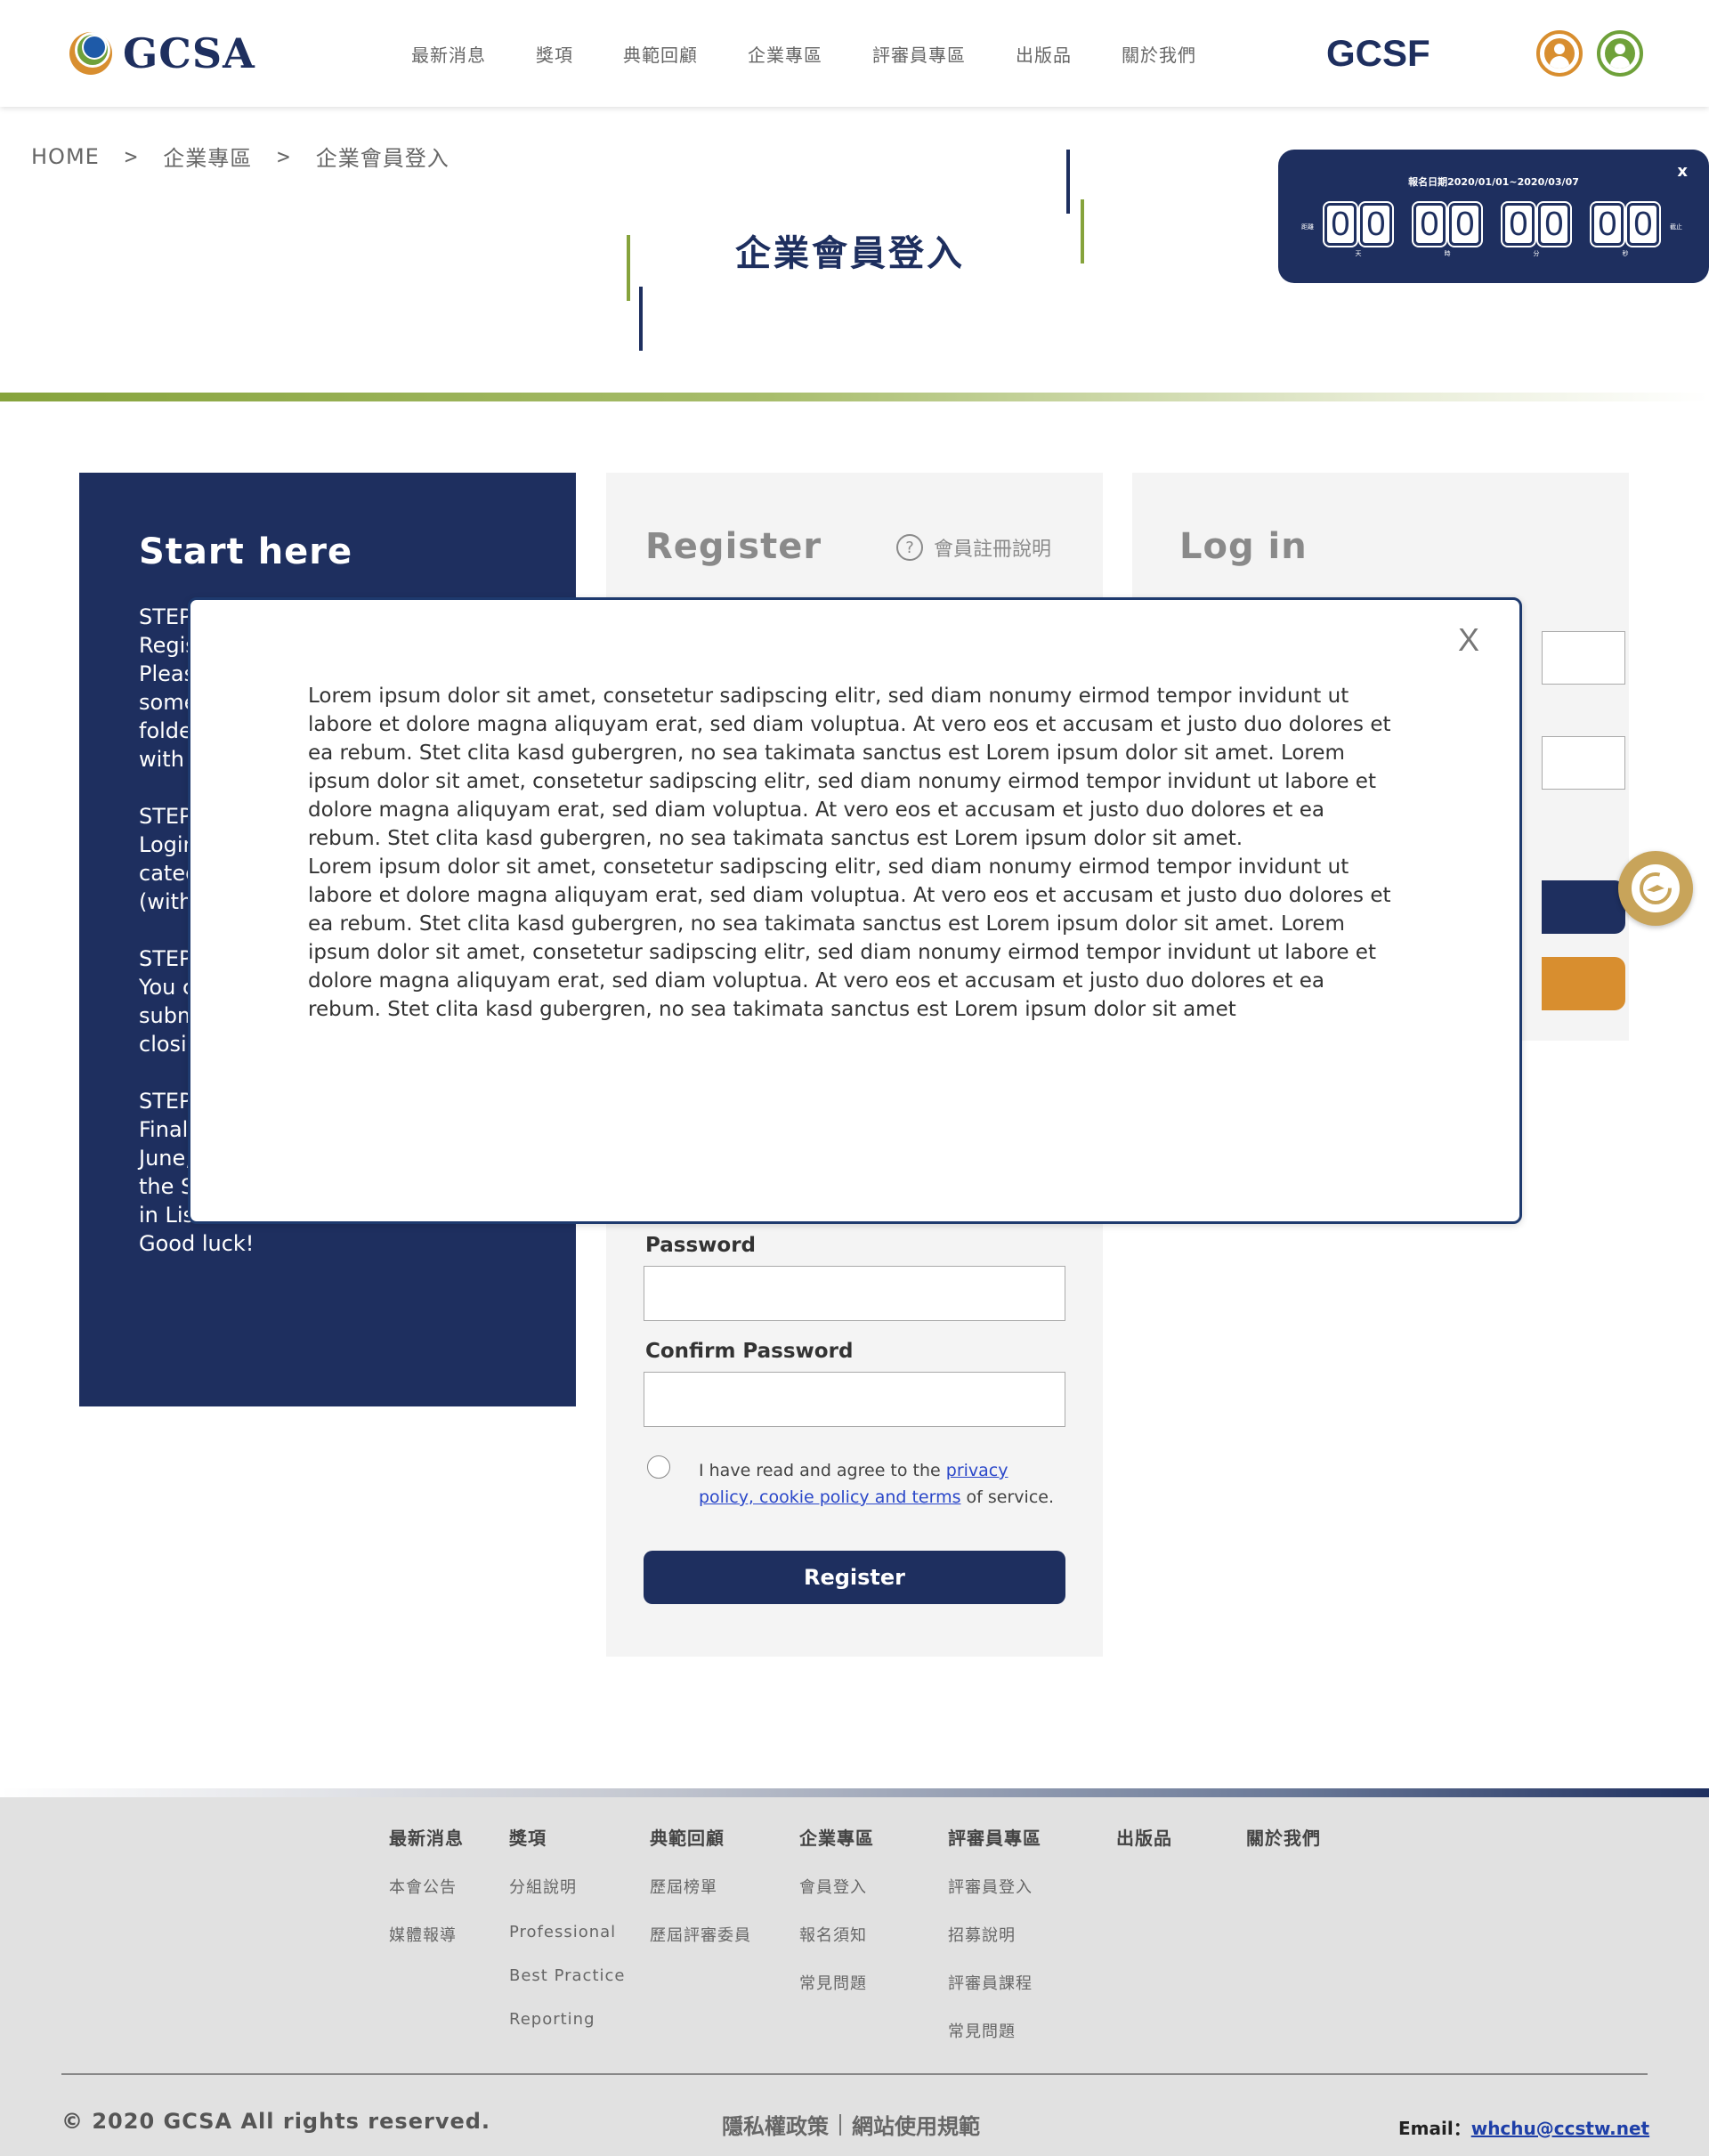  Describe the element at coordinates (1625, 253) in the screenshot. I see `countdown-unit-label: 秒` at that location.